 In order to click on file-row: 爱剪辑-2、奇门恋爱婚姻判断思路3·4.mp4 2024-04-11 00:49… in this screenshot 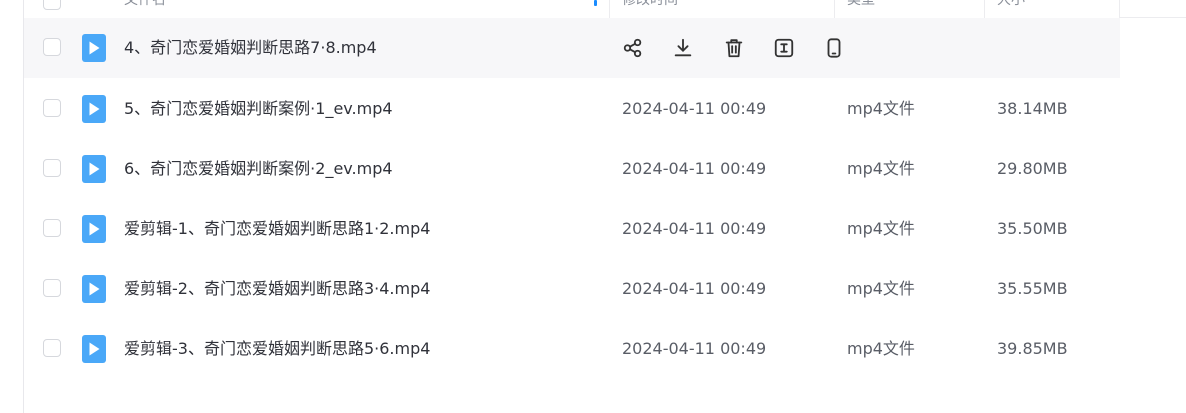, I will do `click(572, 289)`.